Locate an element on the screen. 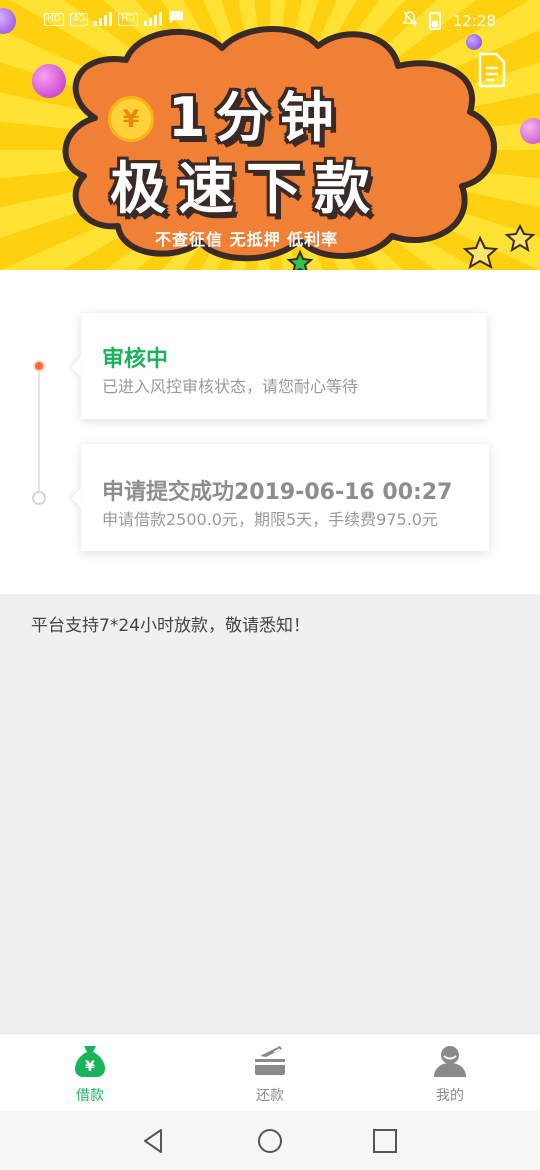  step-title: 申请提交成功2019-06-16 00:27 is located at coordinates (277, 492).